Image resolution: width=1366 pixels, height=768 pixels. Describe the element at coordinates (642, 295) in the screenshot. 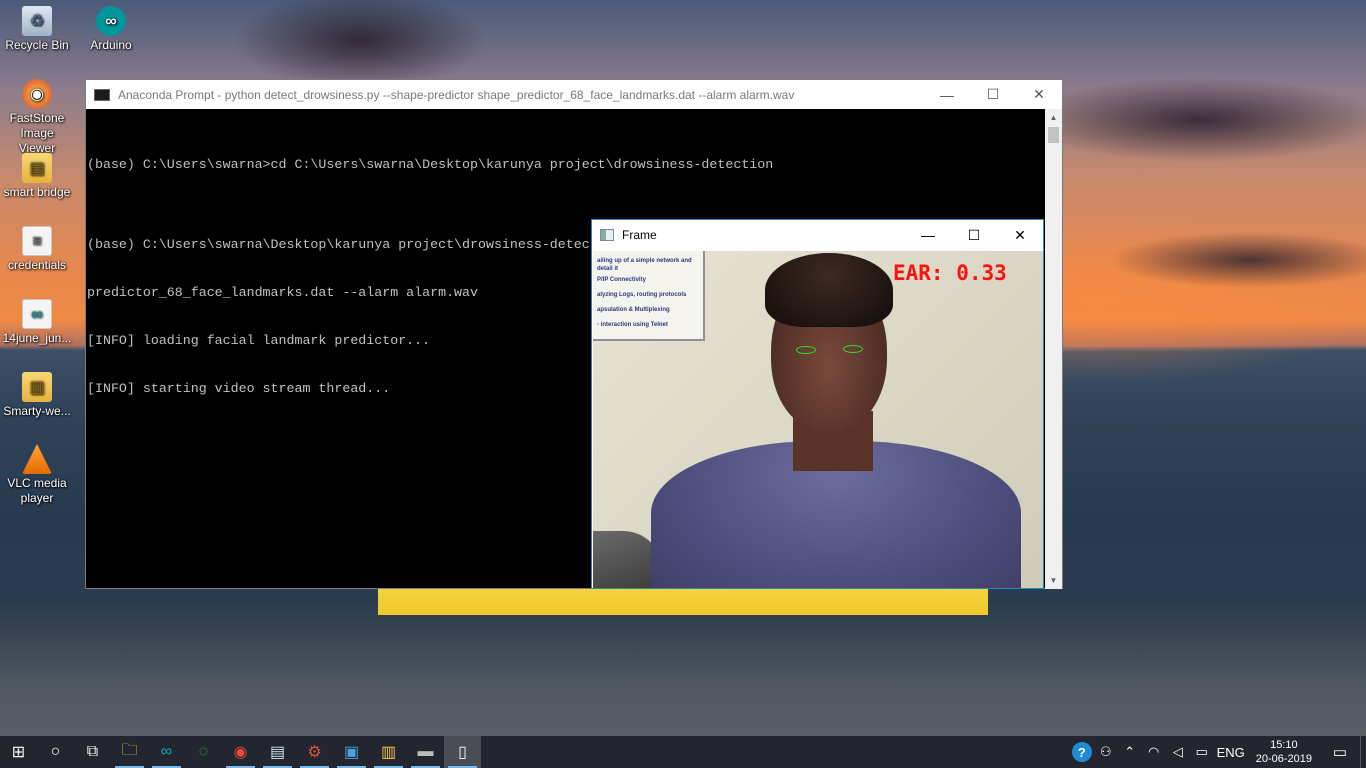

I see `poster-line: alyzing Logs, routing protocols` at that location.